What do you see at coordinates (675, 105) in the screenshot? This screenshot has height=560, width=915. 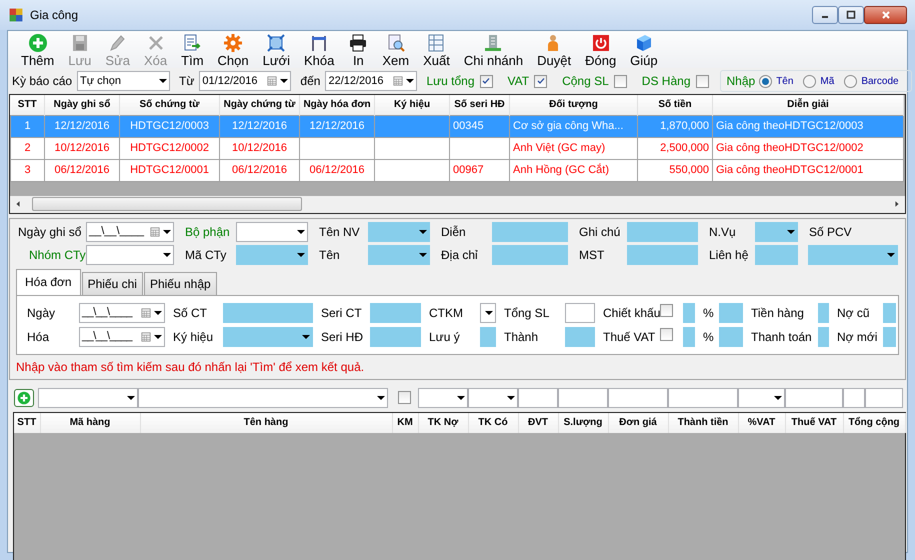 I see `column-header: Số tiền` at bounding box center [675, 105].